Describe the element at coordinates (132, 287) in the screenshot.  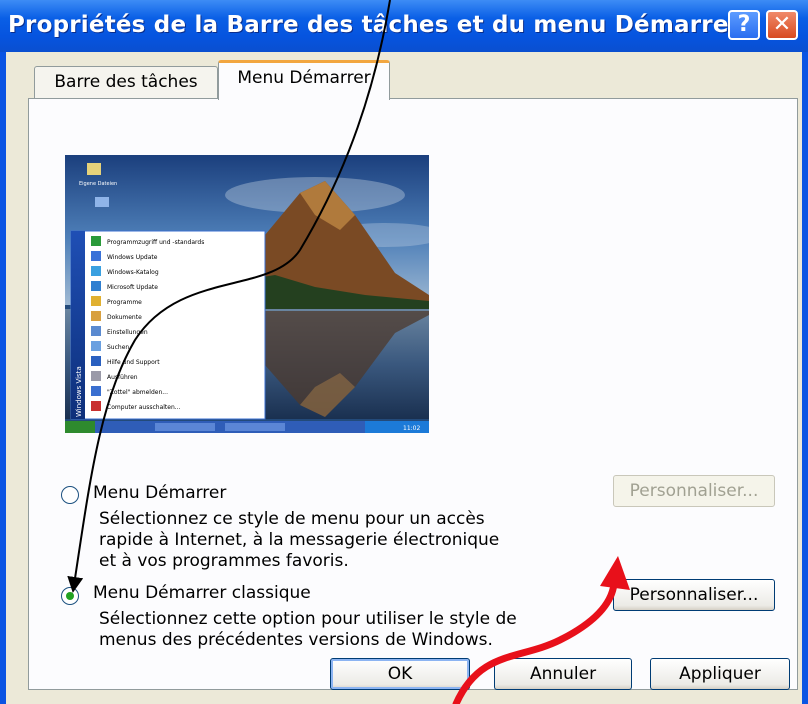
I see `preview-menu-item: Microsoft Update` at that location.